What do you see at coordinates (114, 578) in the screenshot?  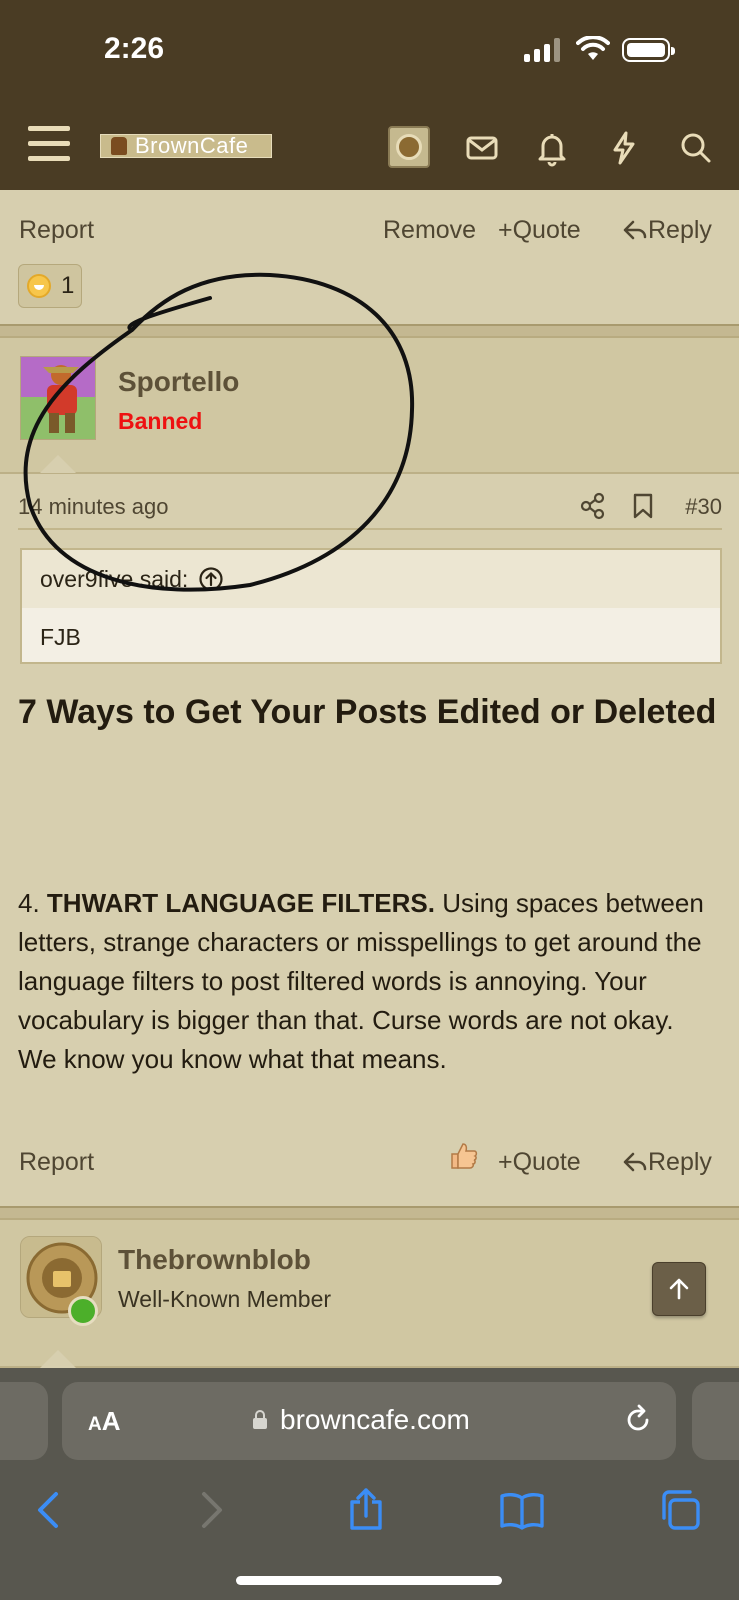 I see `quote-author: over9five said:` at bounding box center [114, 578].